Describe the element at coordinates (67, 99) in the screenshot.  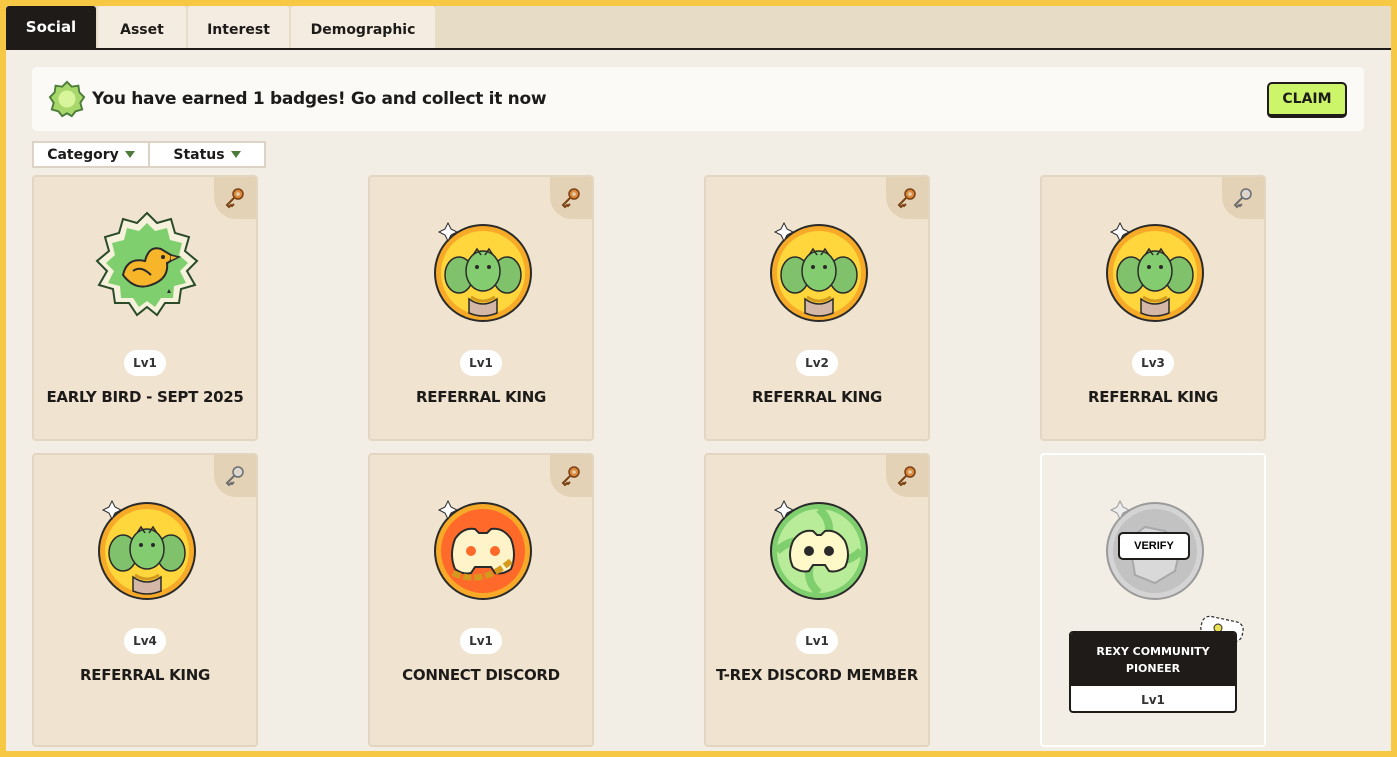
I see `badge-star-icon` at that location.